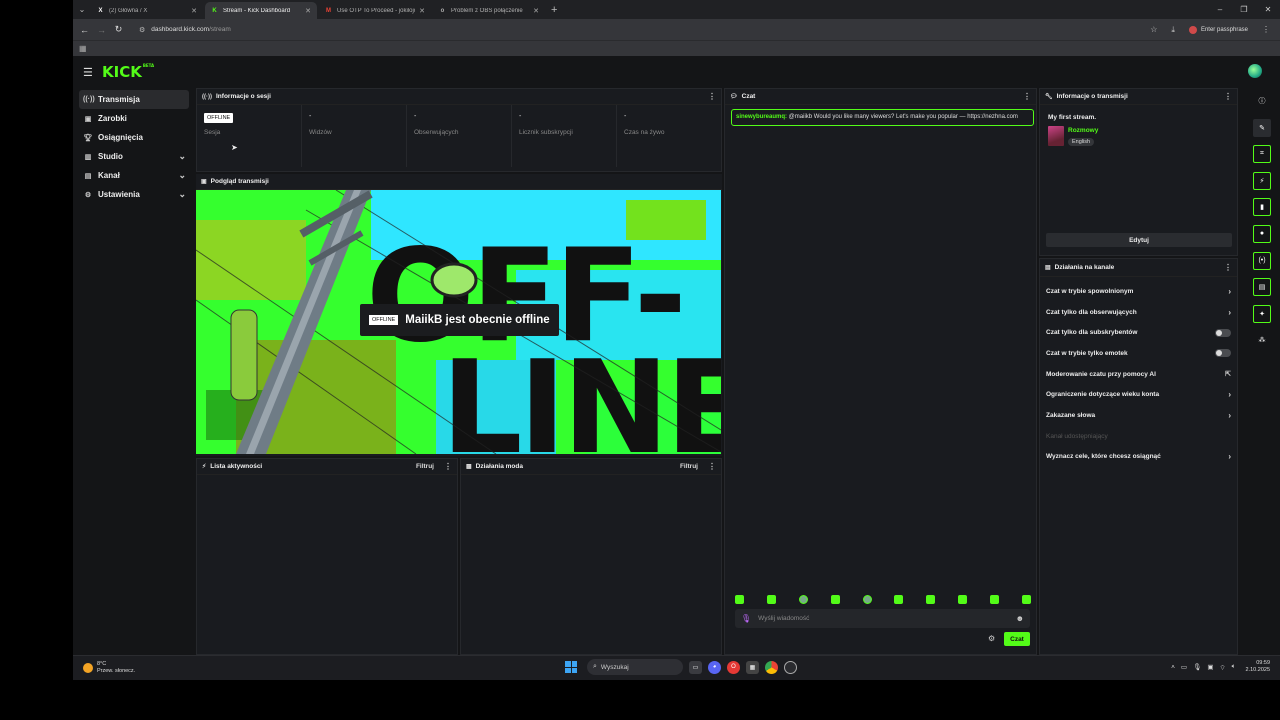 The width and height of the screenshot is (1280, 720). Describe the element at coordinates (489, 10) in the screenshot. I see `browser-tab: o Problem z OBS połączenie ✕` at that location.